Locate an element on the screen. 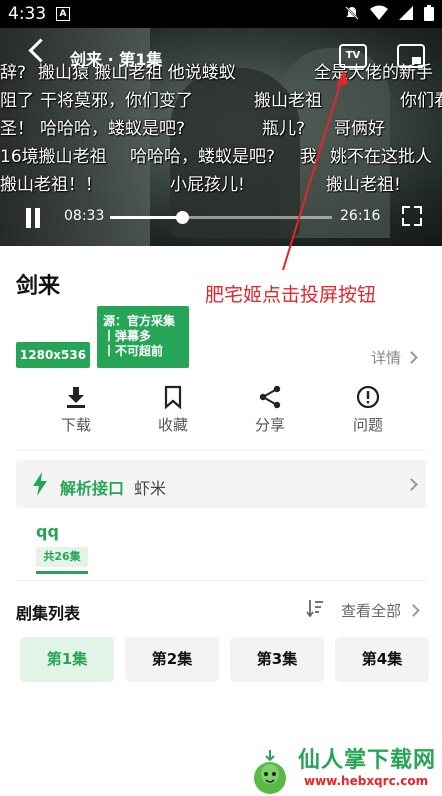 This screenshot has height=796, width=442. source-tab-qq: qq 共26集 is located at coordinates (62, 548).